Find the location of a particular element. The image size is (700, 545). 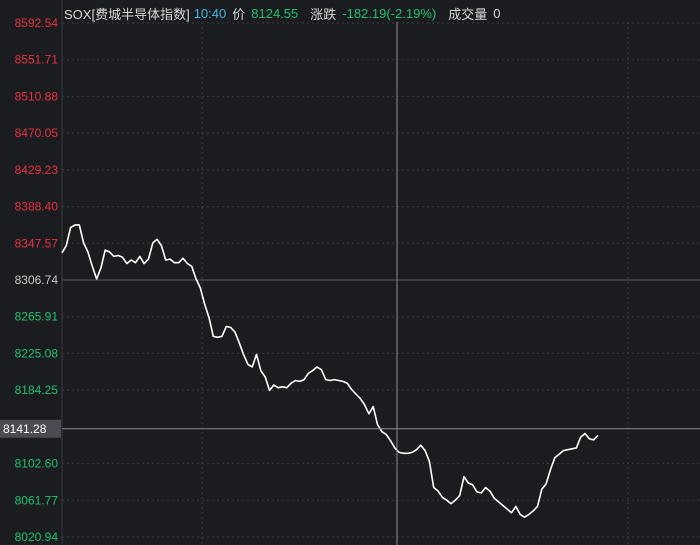

change-value: -182.19(-2.19%) is located at coordinates (389, 13).